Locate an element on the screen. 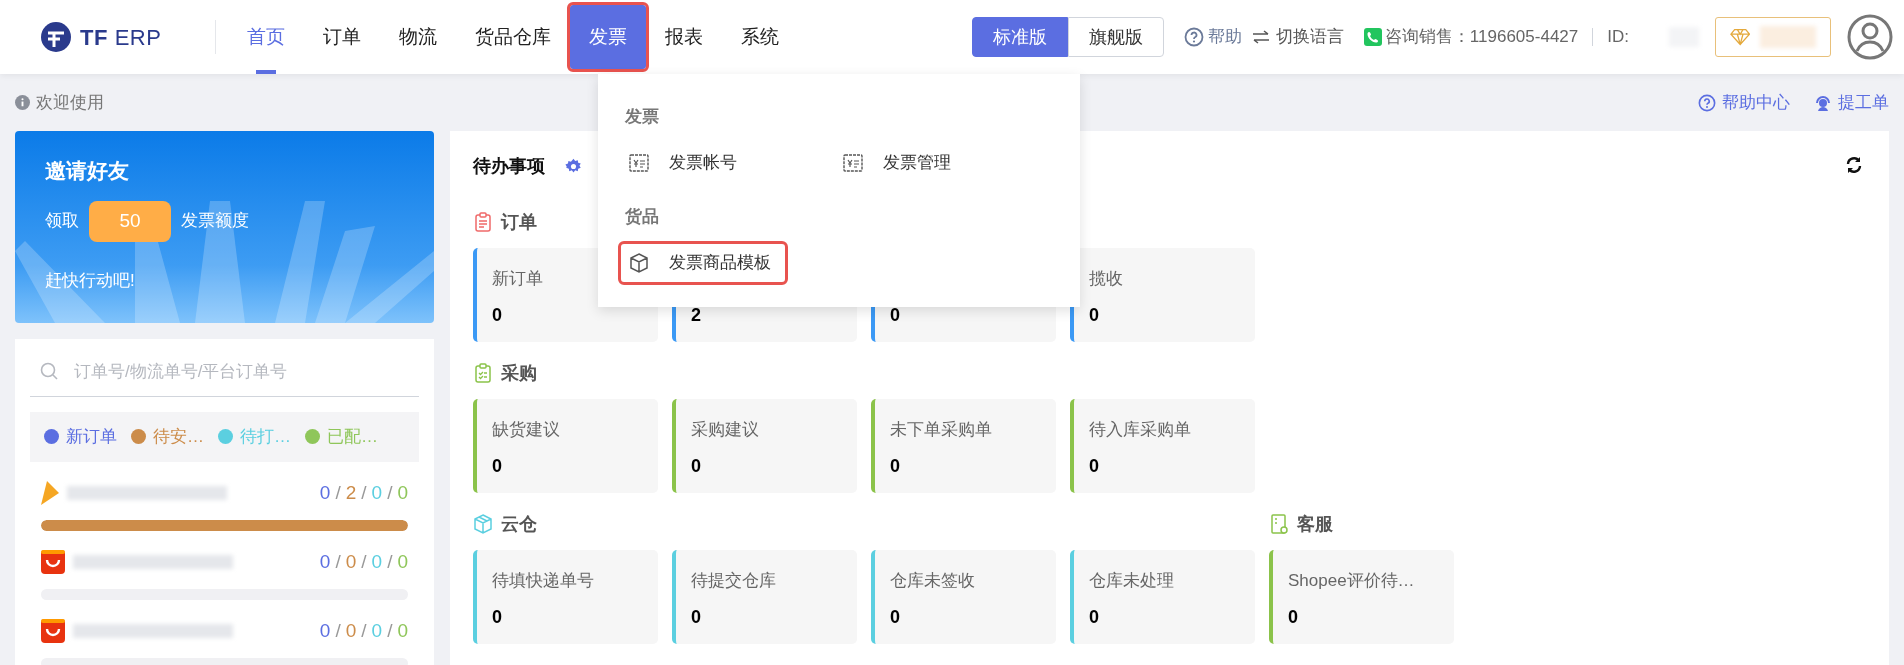 This screenshot has height=665, width=1904. card-label: 未下单采购单 is located at coordinates (941, 430).